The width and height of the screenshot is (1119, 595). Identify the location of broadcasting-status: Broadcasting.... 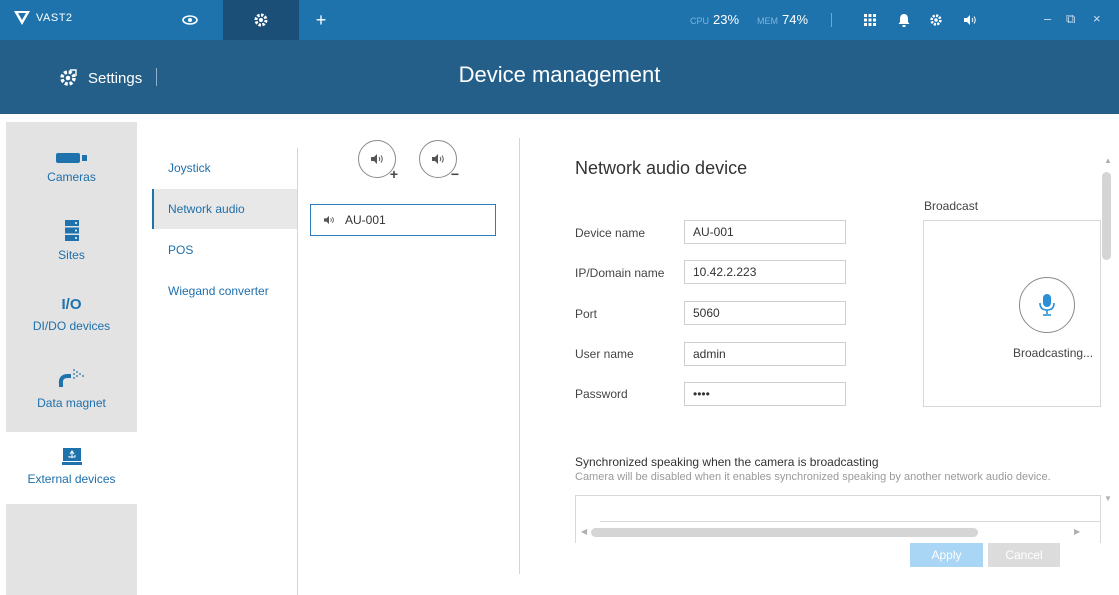
(1053, 353).